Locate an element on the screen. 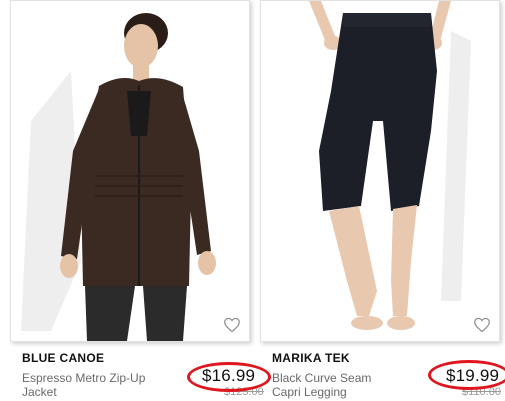 The width and height of the screenshot is (505, 401). brand-name: BLUE CANOE is located at coordinates (63, 358).